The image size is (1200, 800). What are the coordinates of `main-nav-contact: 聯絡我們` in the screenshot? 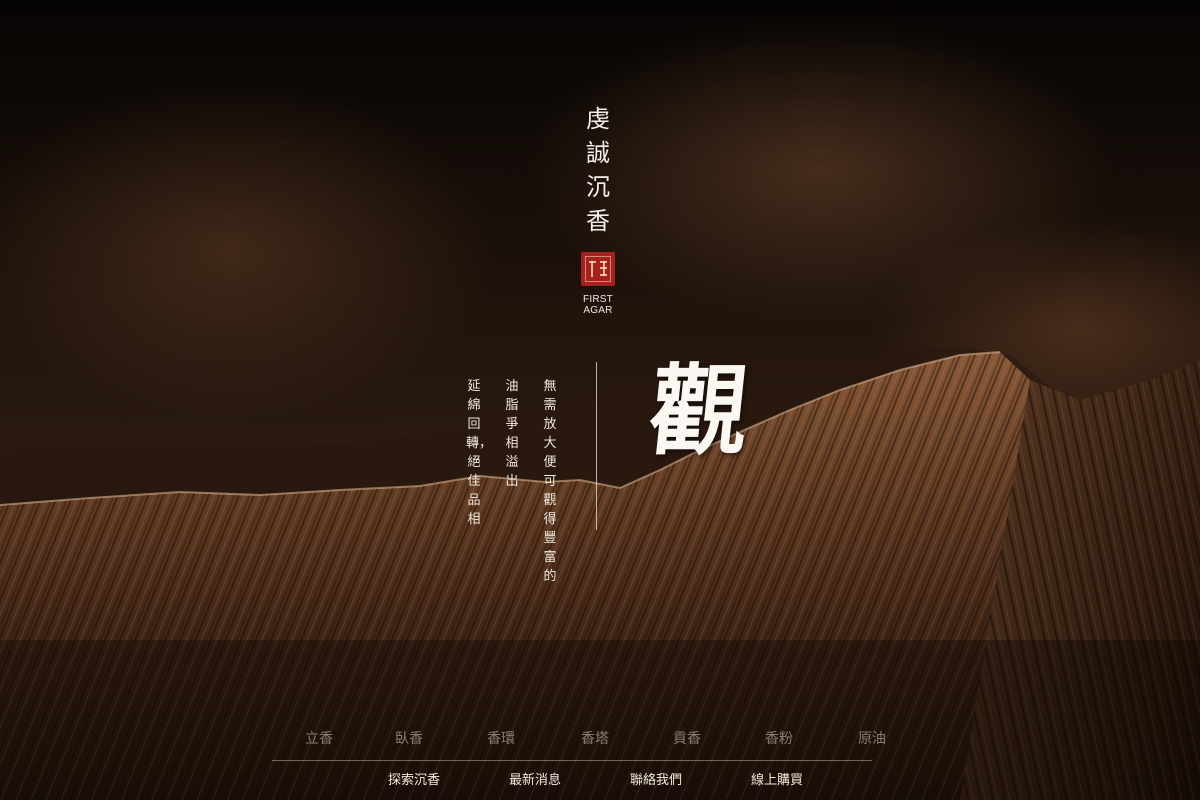 It's located at (656, 781).